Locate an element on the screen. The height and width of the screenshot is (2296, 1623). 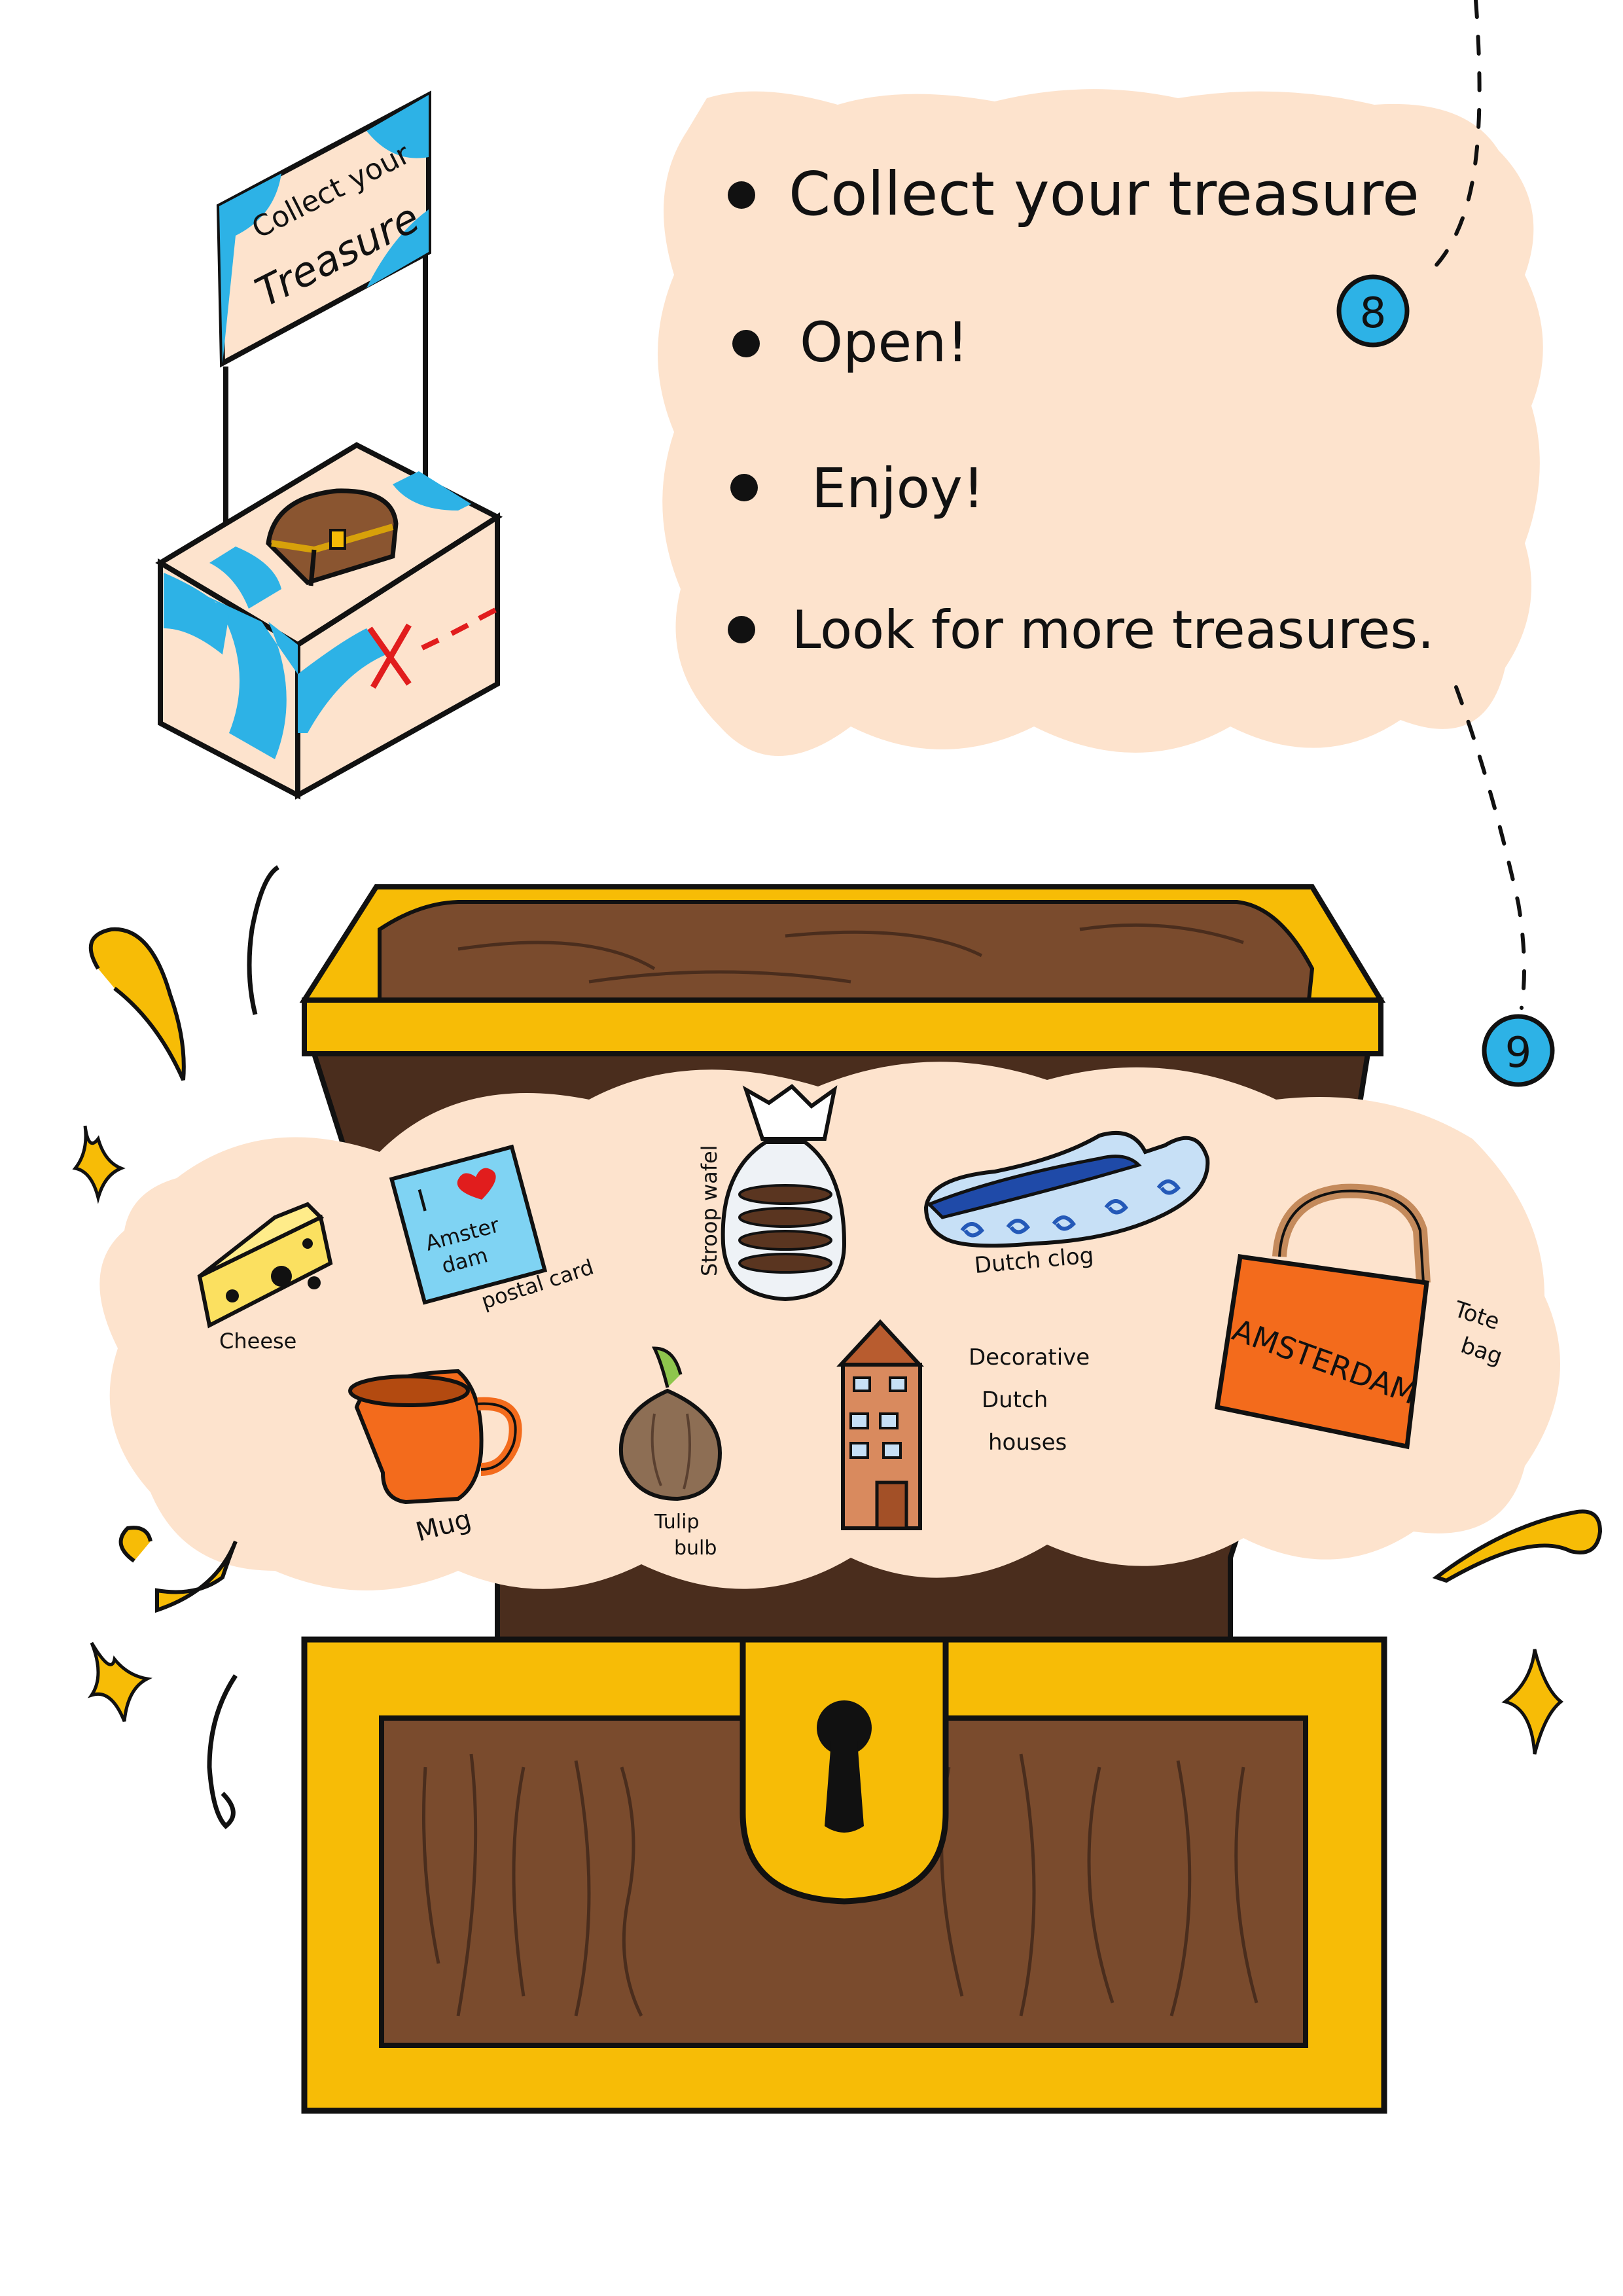
step-item-4: Look for more treasures. is located at coordinates (1081, 630).